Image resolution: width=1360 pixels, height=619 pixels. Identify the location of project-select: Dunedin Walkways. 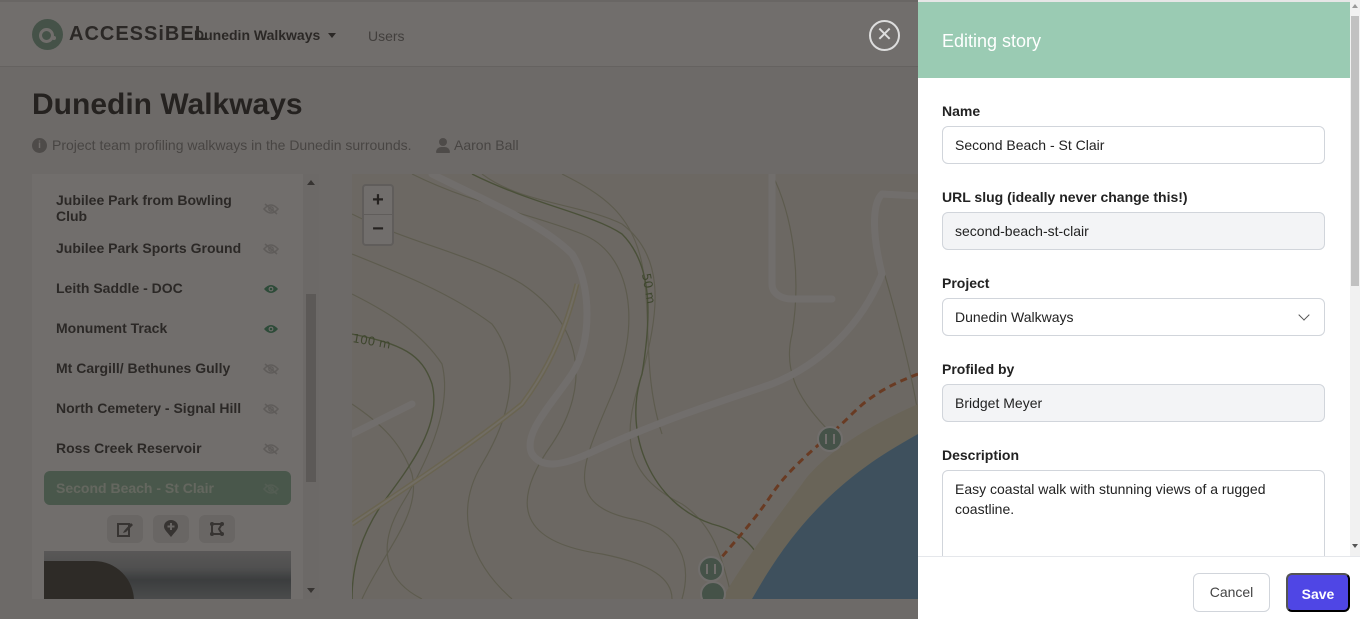
(1133, 317).